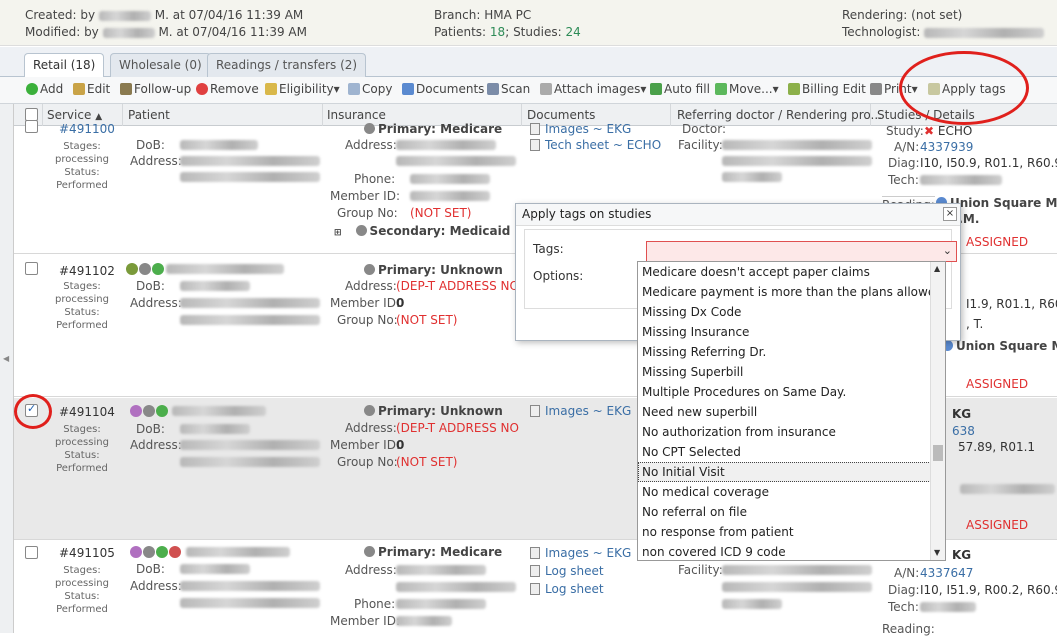 The height and width of the screenshot is (636, 1057). What do you see at coordinates (937, 268) in the screenshot?
I see `scroll-up-icon: ▲` at bounding box center [937, 268].